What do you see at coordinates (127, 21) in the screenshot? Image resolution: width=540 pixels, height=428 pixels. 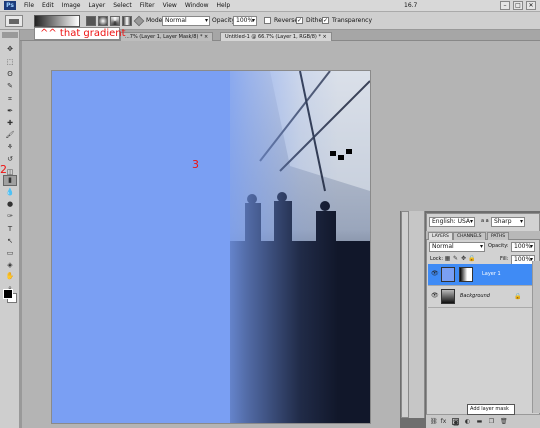 I see `reflected-gradient-icon` at bounding box center [127, 21].